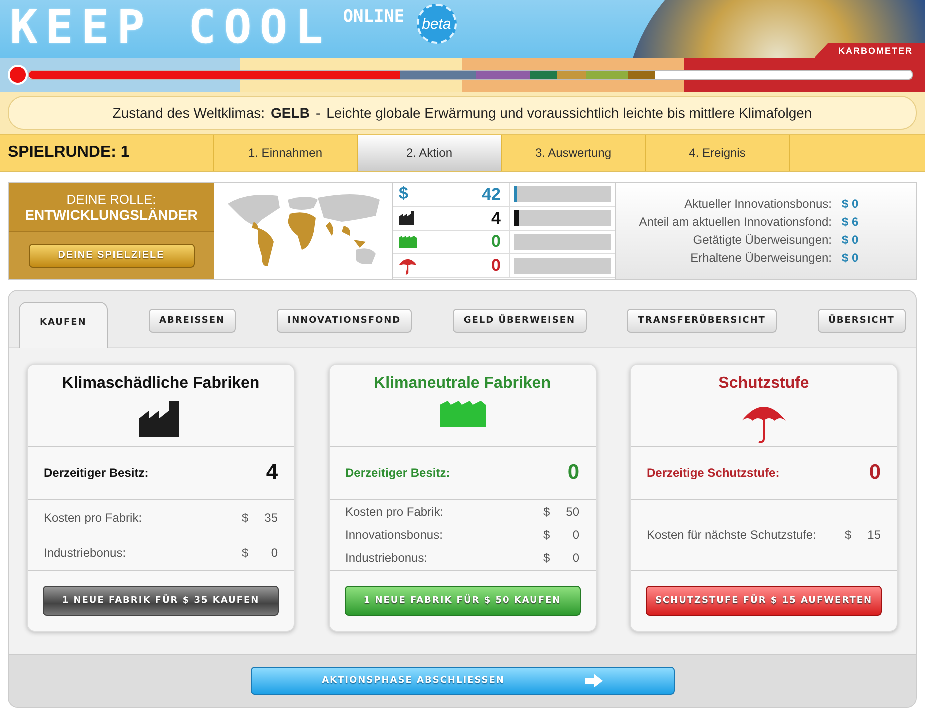 The image size is (925, 711). What do you see at coordinates (764, 384) in the screenshot?
I see `card-title: Schutzstufe` at bounding box center [764, 384].